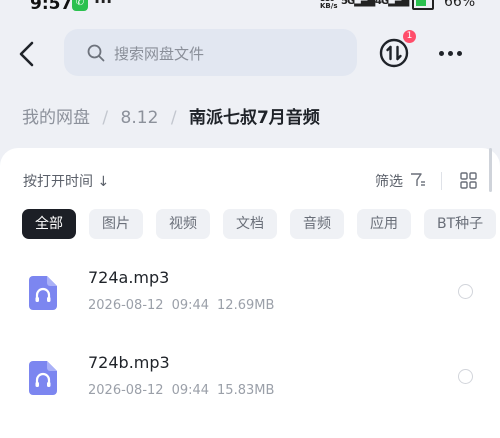  Describe the element at coordinates (49, 224) in the screenshot. I see `chip-all: 全部` at that location.